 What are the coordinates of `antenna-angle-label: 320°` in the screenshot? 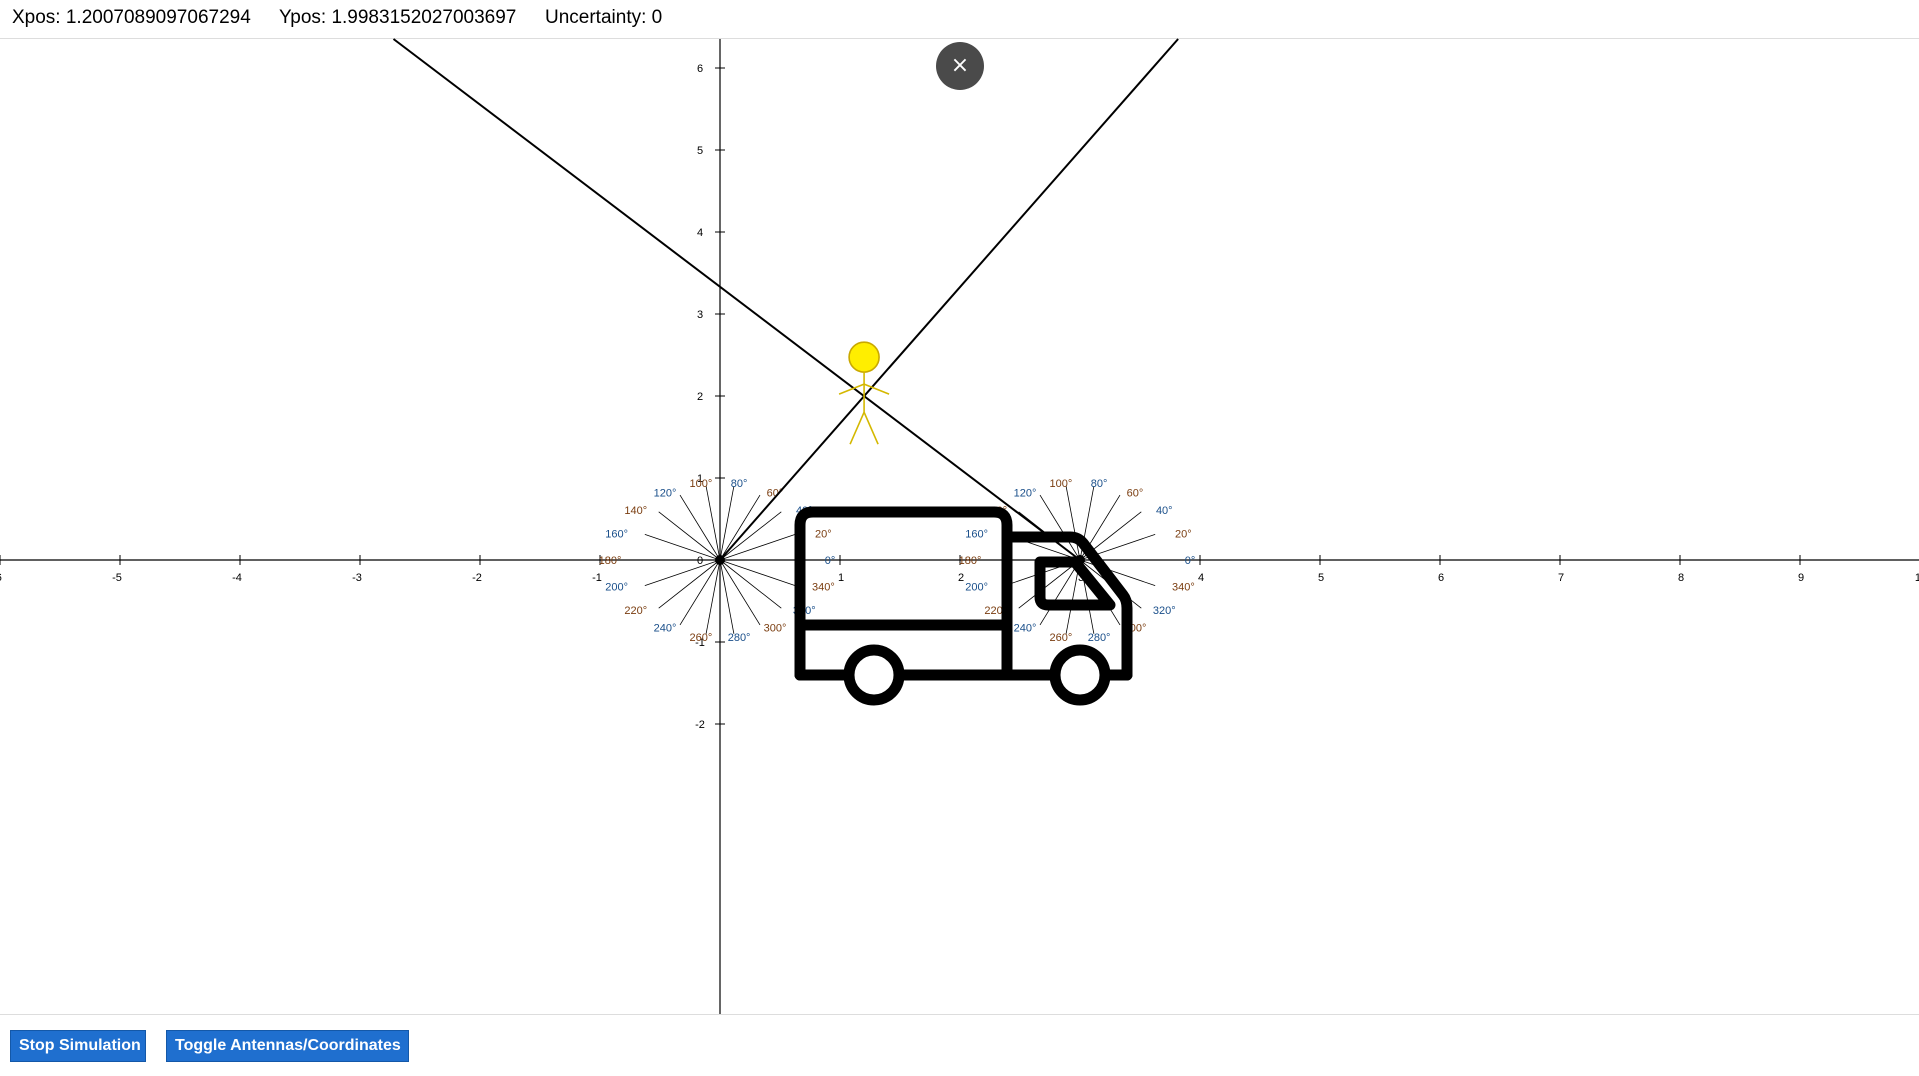 It's located at (1164, 611).